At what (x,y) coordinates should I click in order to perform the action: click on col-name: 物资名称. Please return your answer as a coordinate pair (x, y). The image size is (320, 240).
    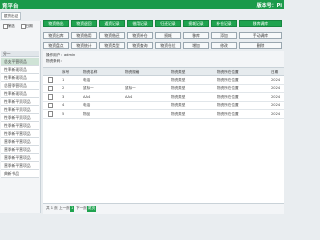
    Looking at the image, I should click on (90, 71).